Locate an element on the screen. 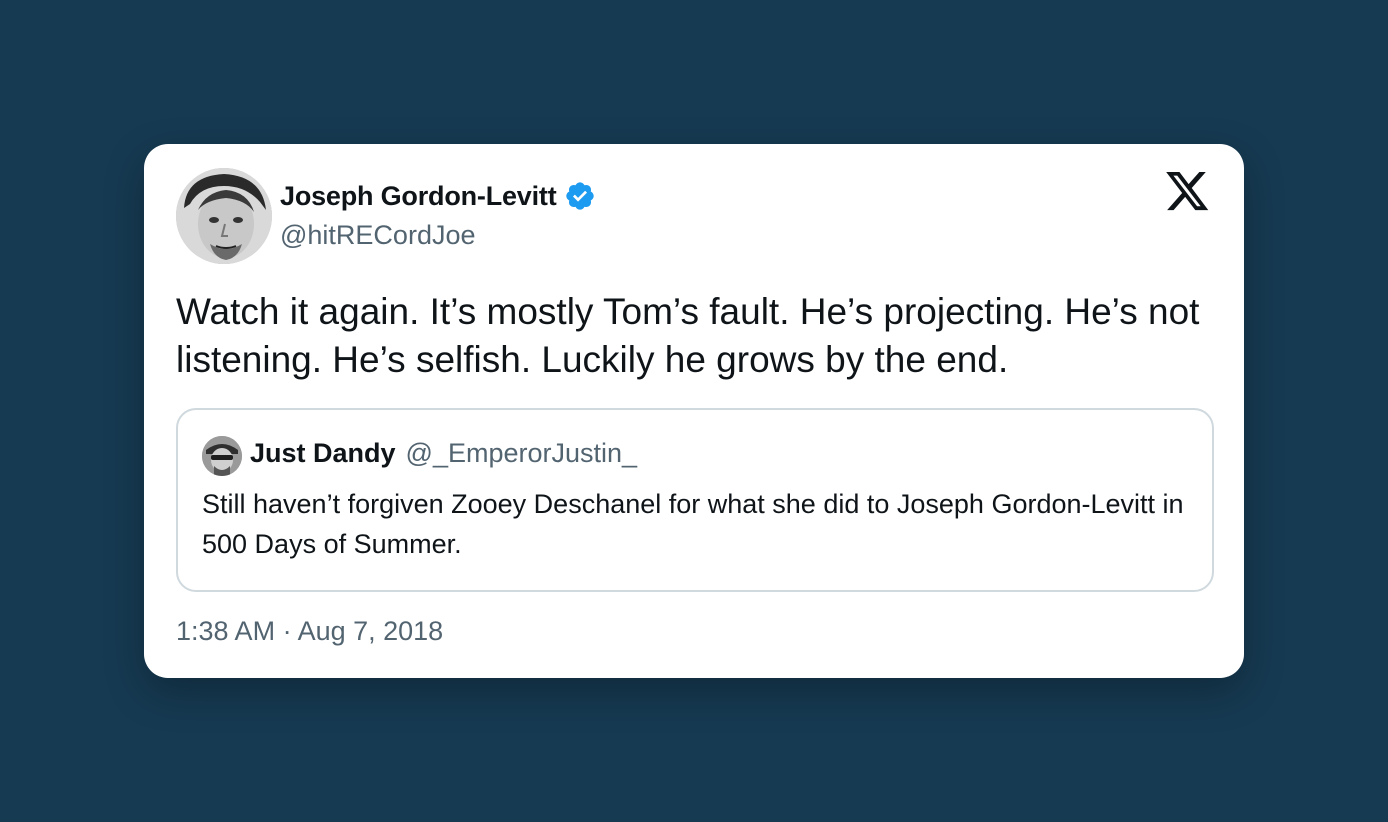 This screenshot has width=1388, height=822. author-name-row: Joseph Gordon-Levitt is located at coordinates (438, 196).